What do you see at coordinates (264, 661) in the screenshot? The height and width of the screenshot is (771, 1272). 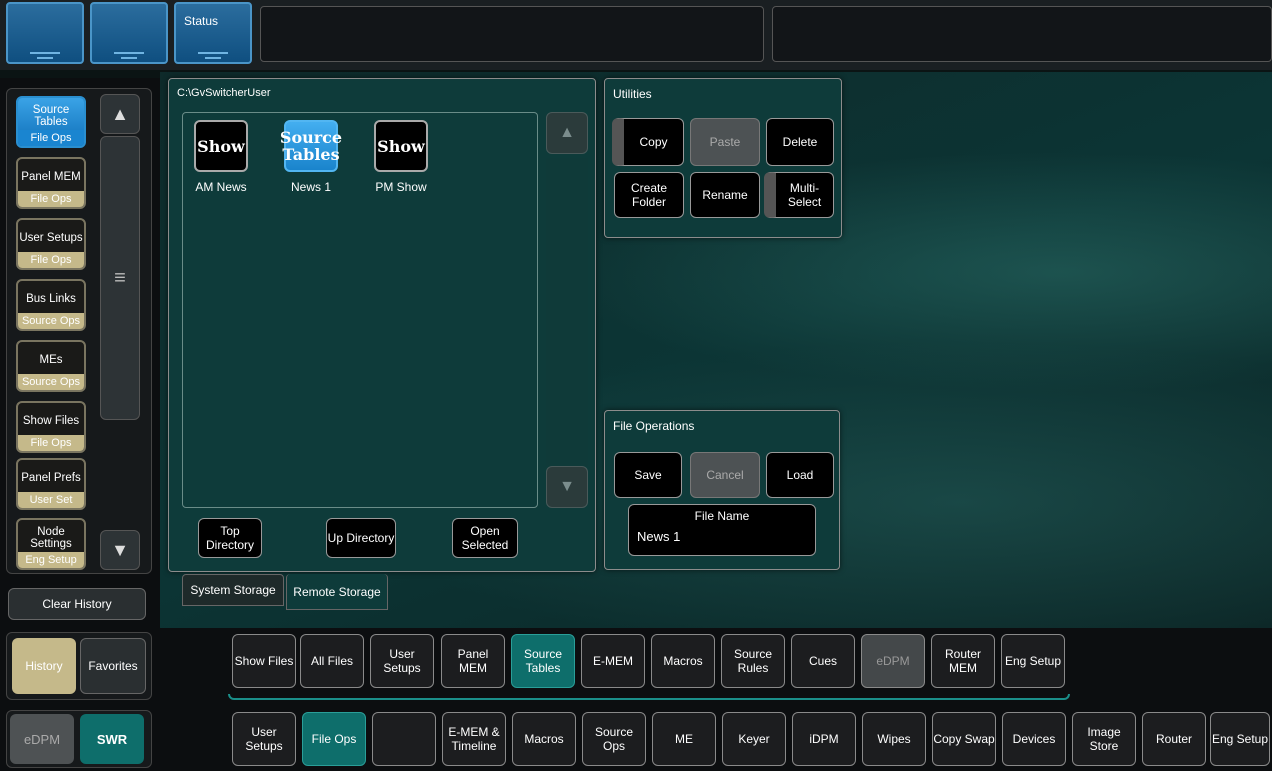 I see `nav-show-files: Show Files` at bounding box center [264, 661].